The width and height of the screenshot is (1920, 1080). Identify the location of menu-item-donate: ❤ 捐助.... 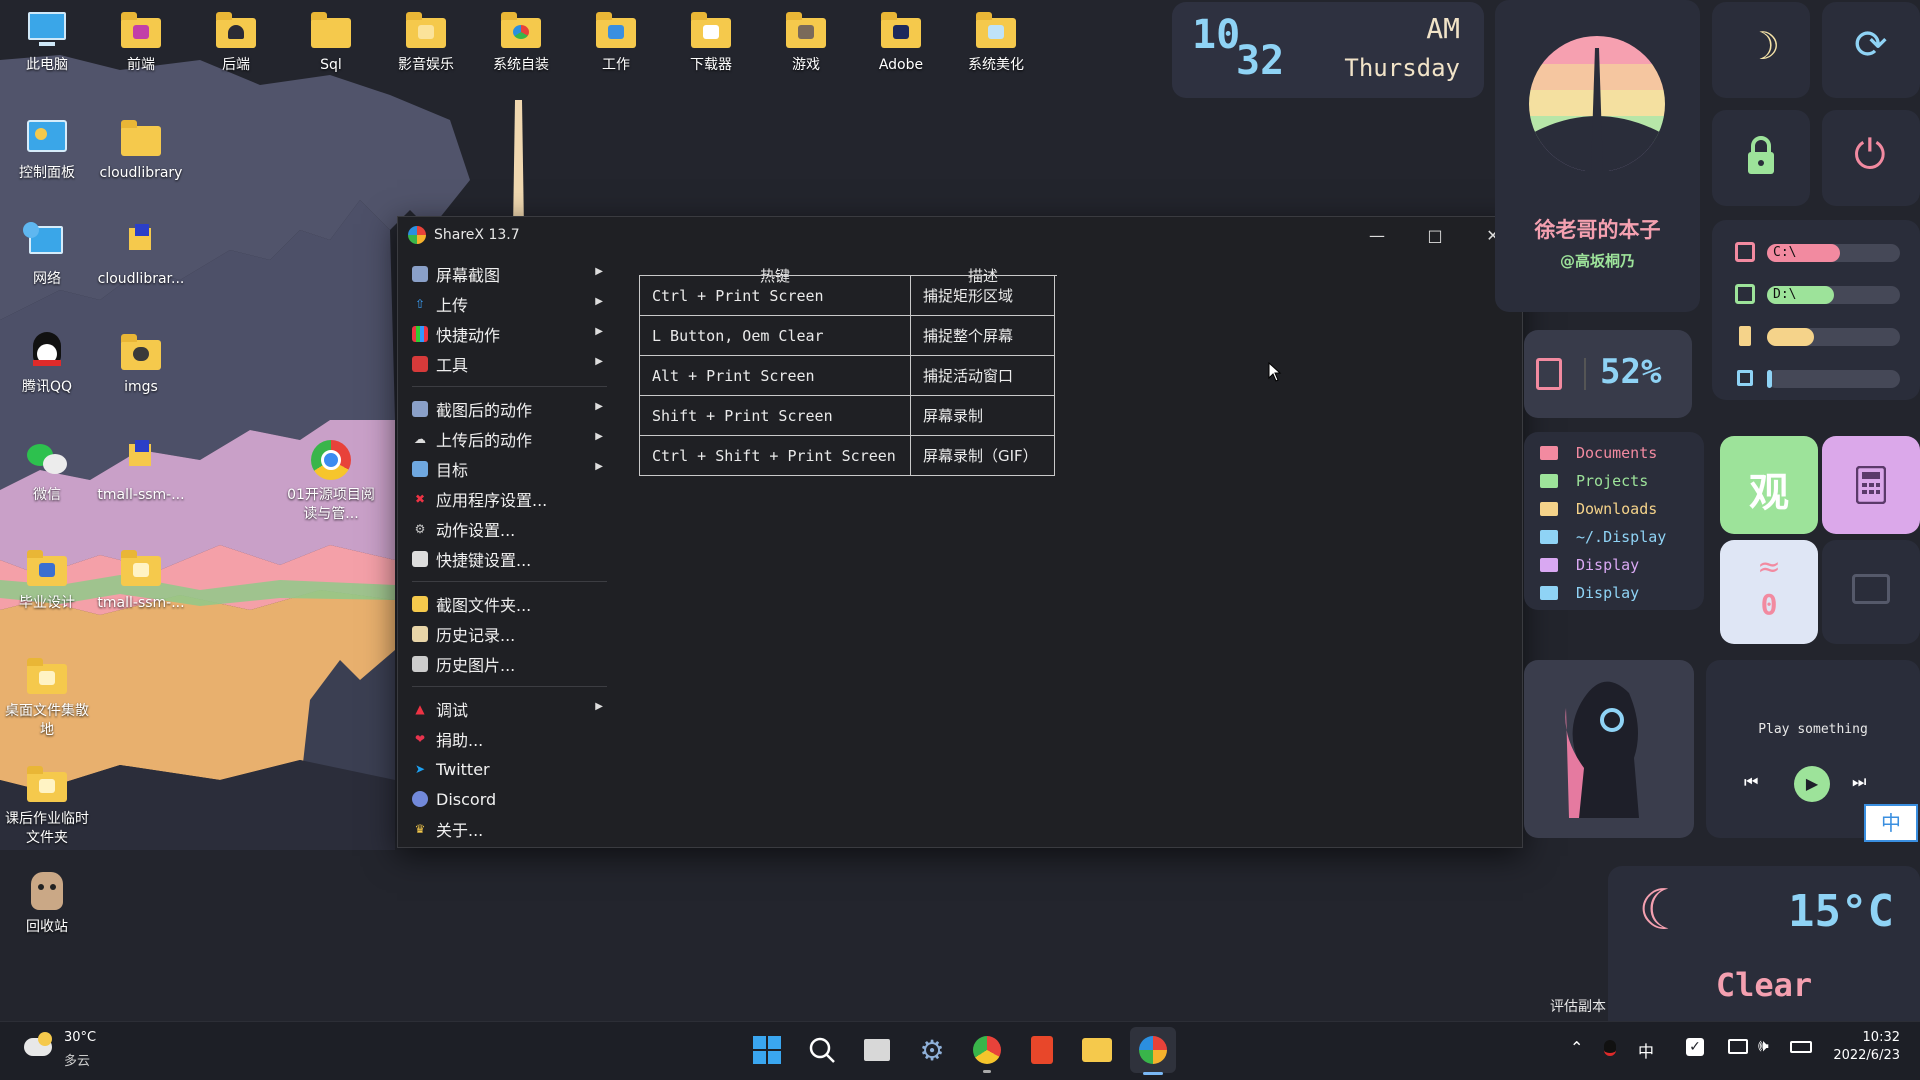
(506, 739).